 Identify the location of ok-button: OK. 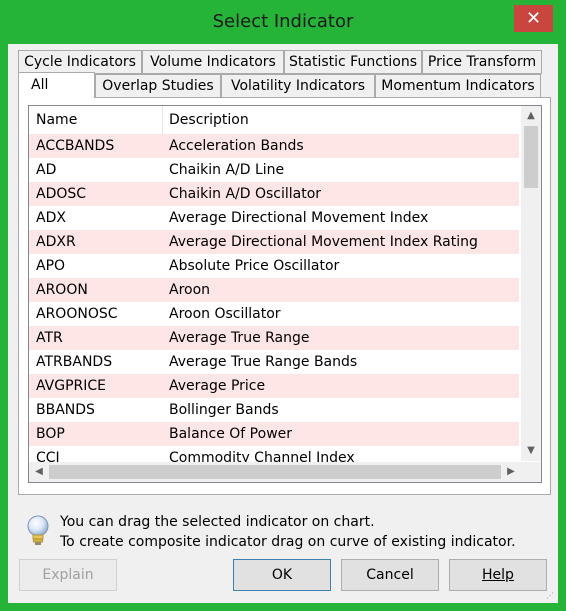
(282, 575).